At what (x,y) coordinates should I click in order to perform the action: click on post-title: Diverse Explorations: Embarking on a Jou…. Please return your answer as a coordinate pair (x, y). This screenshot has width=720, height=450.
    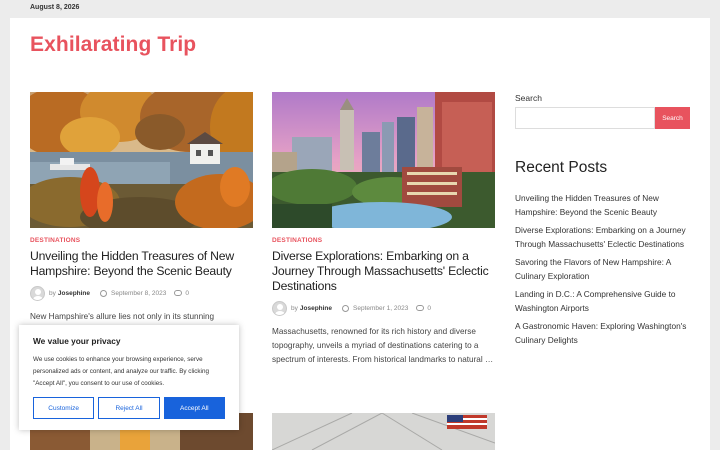
    Looking at the image, I should click on (383, 271).